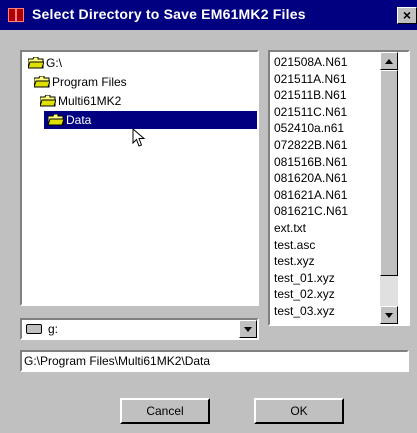 This screenshot has width=417, height=433. Describe the element at coordinates (290, 228) in the screenshot. I see `file-list-item: ext.txt` at that location.